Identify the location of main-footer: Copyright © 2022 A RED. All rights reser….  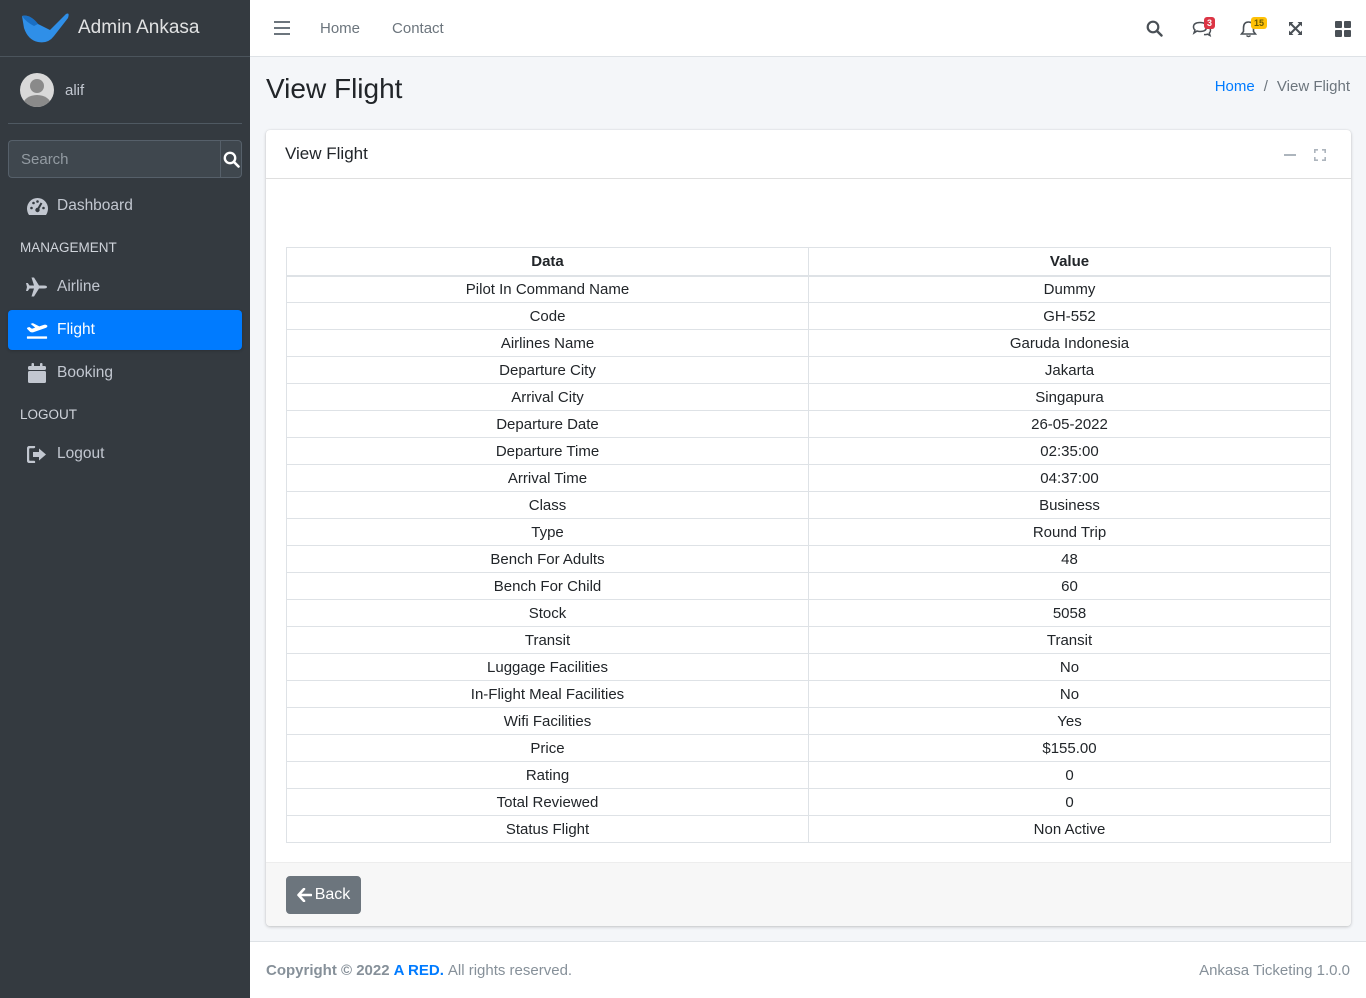
(808, 969).